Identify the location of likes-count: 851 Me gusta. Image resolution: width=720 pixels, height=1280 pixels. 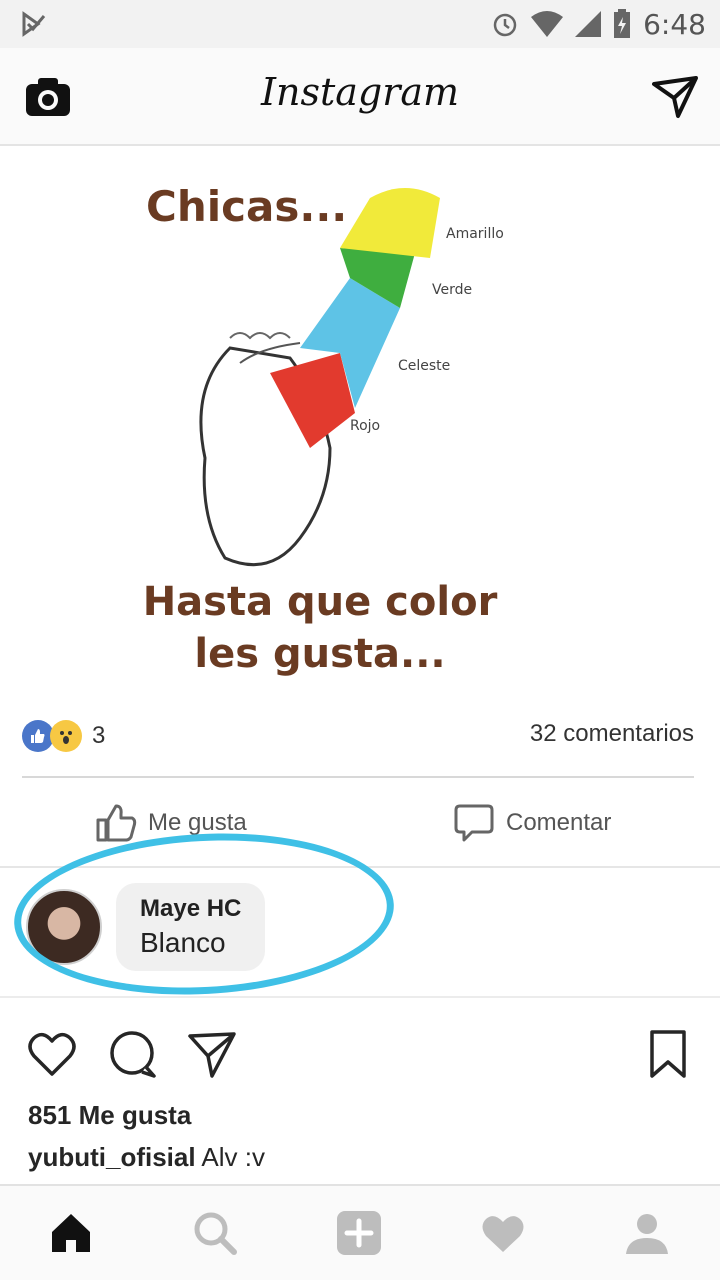
(109, 1115).